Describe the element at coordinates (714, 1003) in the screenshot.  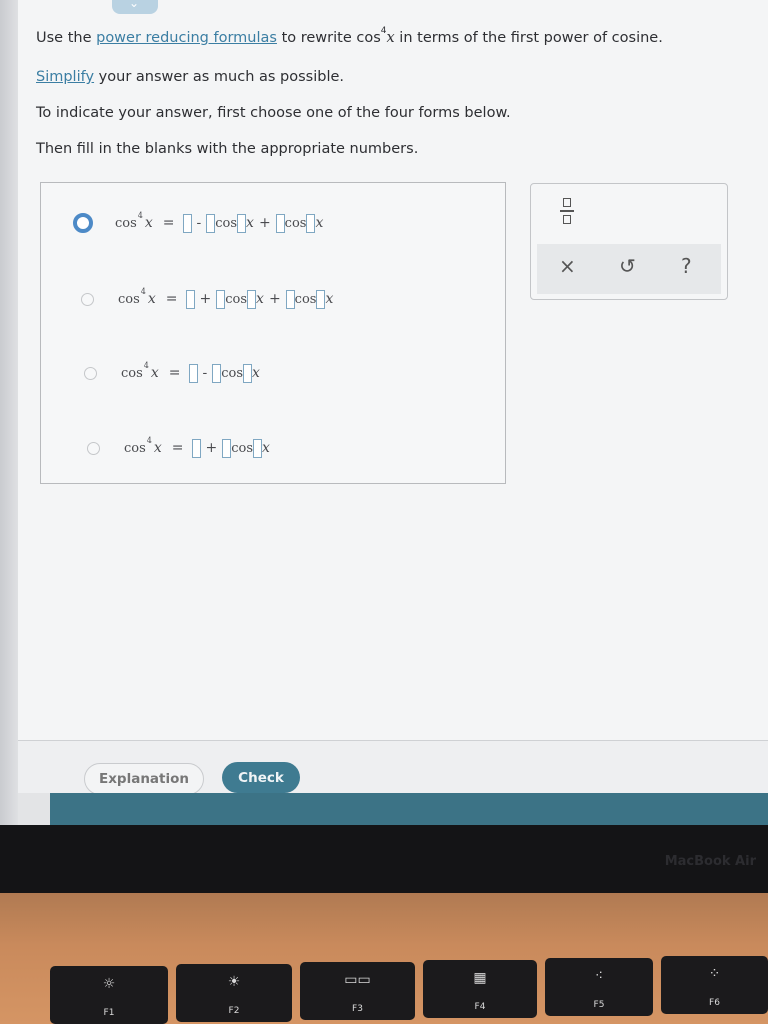
I see `key-label: F6` at that location.